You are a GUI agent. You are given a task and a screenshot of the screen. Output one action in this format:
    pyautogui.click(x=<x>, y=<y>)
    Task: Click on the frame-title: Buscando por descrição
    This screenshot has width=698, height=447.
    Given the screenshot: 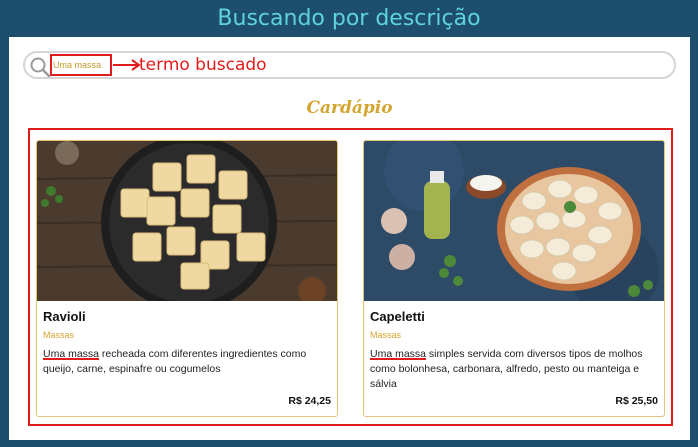 What is the action you would take?
    pyautogui.click(x=349, y=18)
    